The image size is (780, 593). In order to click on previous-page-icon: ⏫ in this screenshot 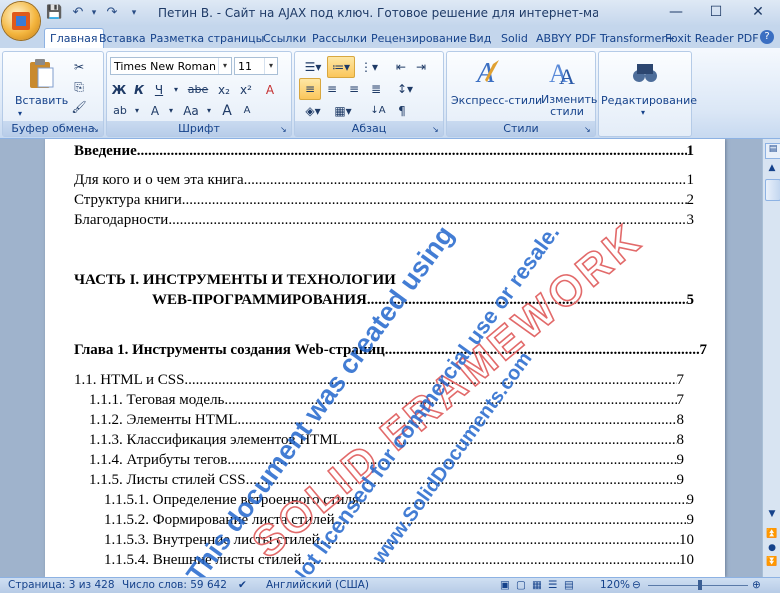, I will do `click(772, 534)`.